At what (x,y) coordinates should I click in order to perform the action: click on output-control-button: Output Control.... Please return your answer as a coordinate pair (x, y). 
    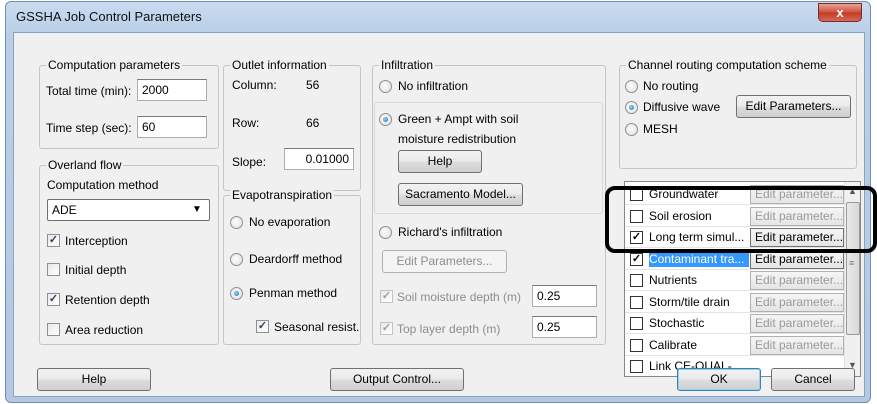
    Looking at the image, I should click on (397, 379).